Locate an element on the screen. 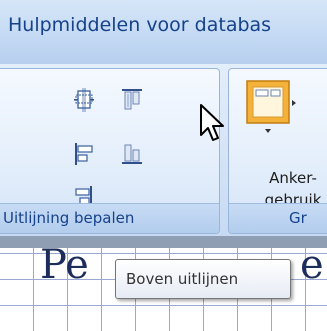 This screenshot has width=327, height=331. align-top-icon is located at coordinates (132, 100).